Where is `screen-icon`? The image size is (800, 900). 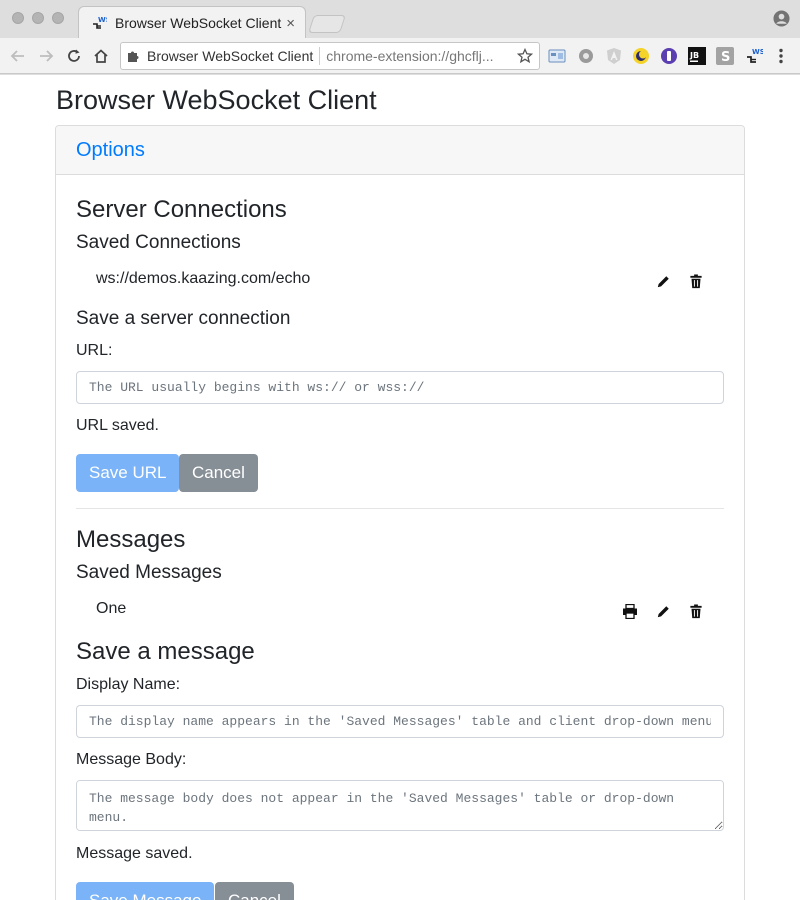 screen-icon is located at coordinates (557, 56).